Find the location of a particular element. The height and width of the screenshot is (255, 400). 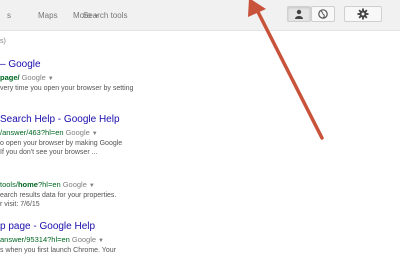

result-url-text: /answer/463?hl=en is located at coordinates (32, 132).